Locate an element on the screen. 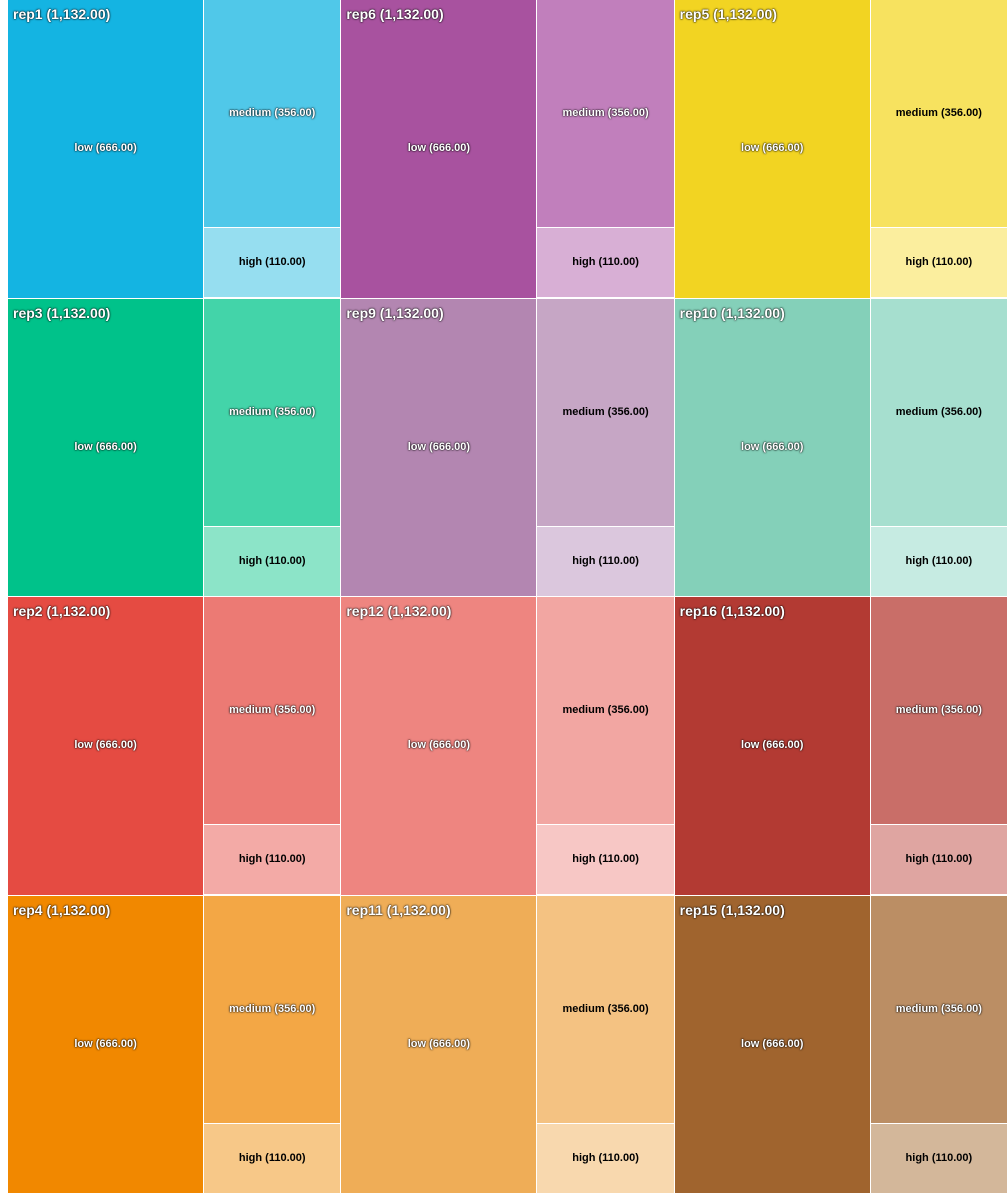 The width and height of the screenshot is (1008, 1200). treemap-cell-rep3-high: high (110.00) is located at coordinates (273, 561).